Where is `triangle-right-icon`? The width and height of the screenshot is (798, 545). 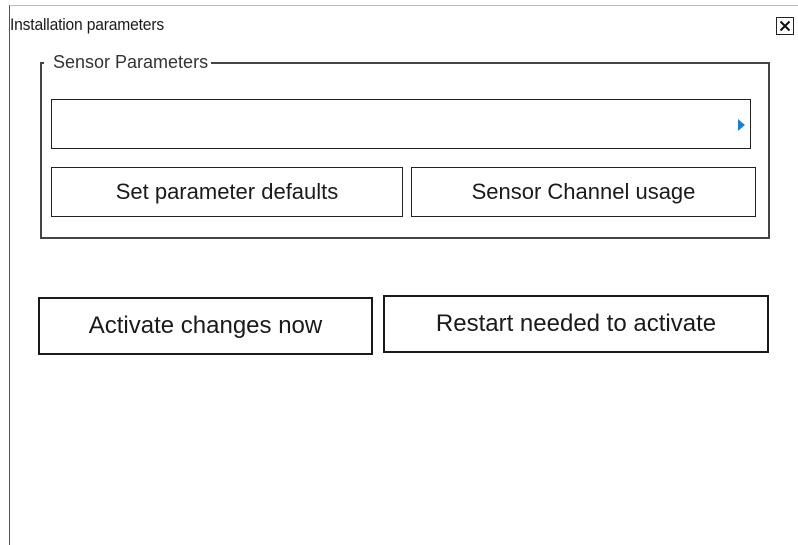 triangle-right-icon is located at coordinates (741, 125).